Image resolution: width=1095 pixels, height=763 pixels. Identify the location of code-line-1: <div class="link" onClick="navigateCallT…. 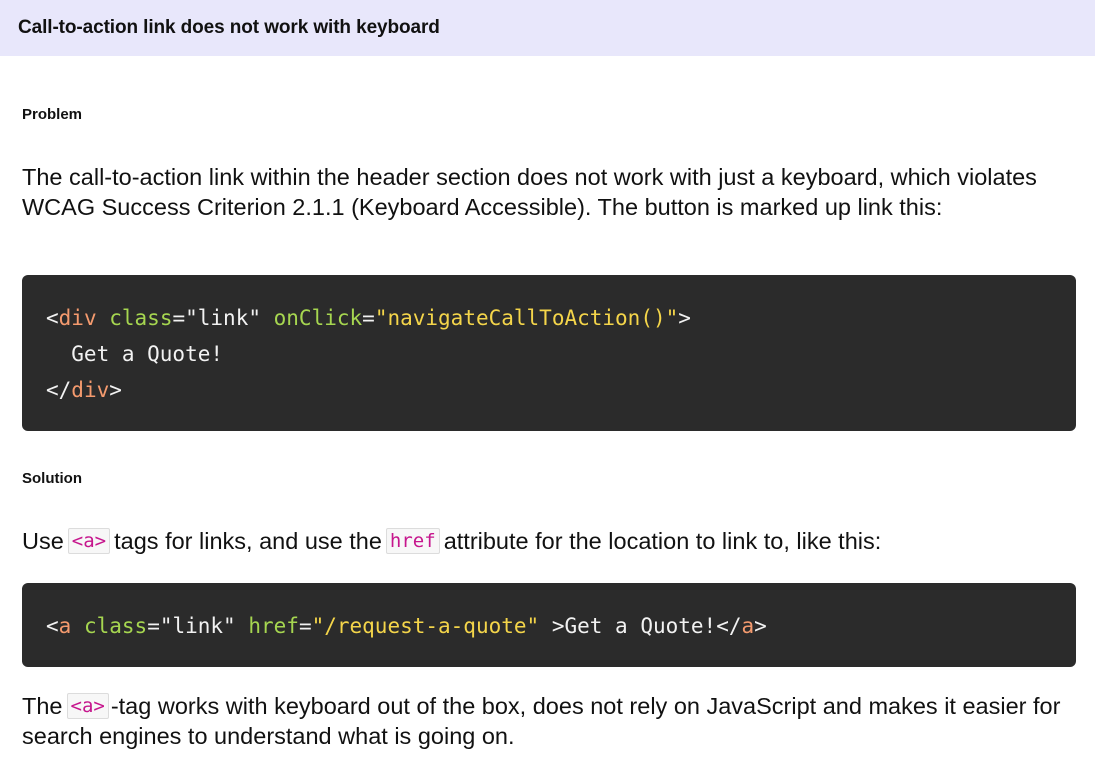
(561, 318).